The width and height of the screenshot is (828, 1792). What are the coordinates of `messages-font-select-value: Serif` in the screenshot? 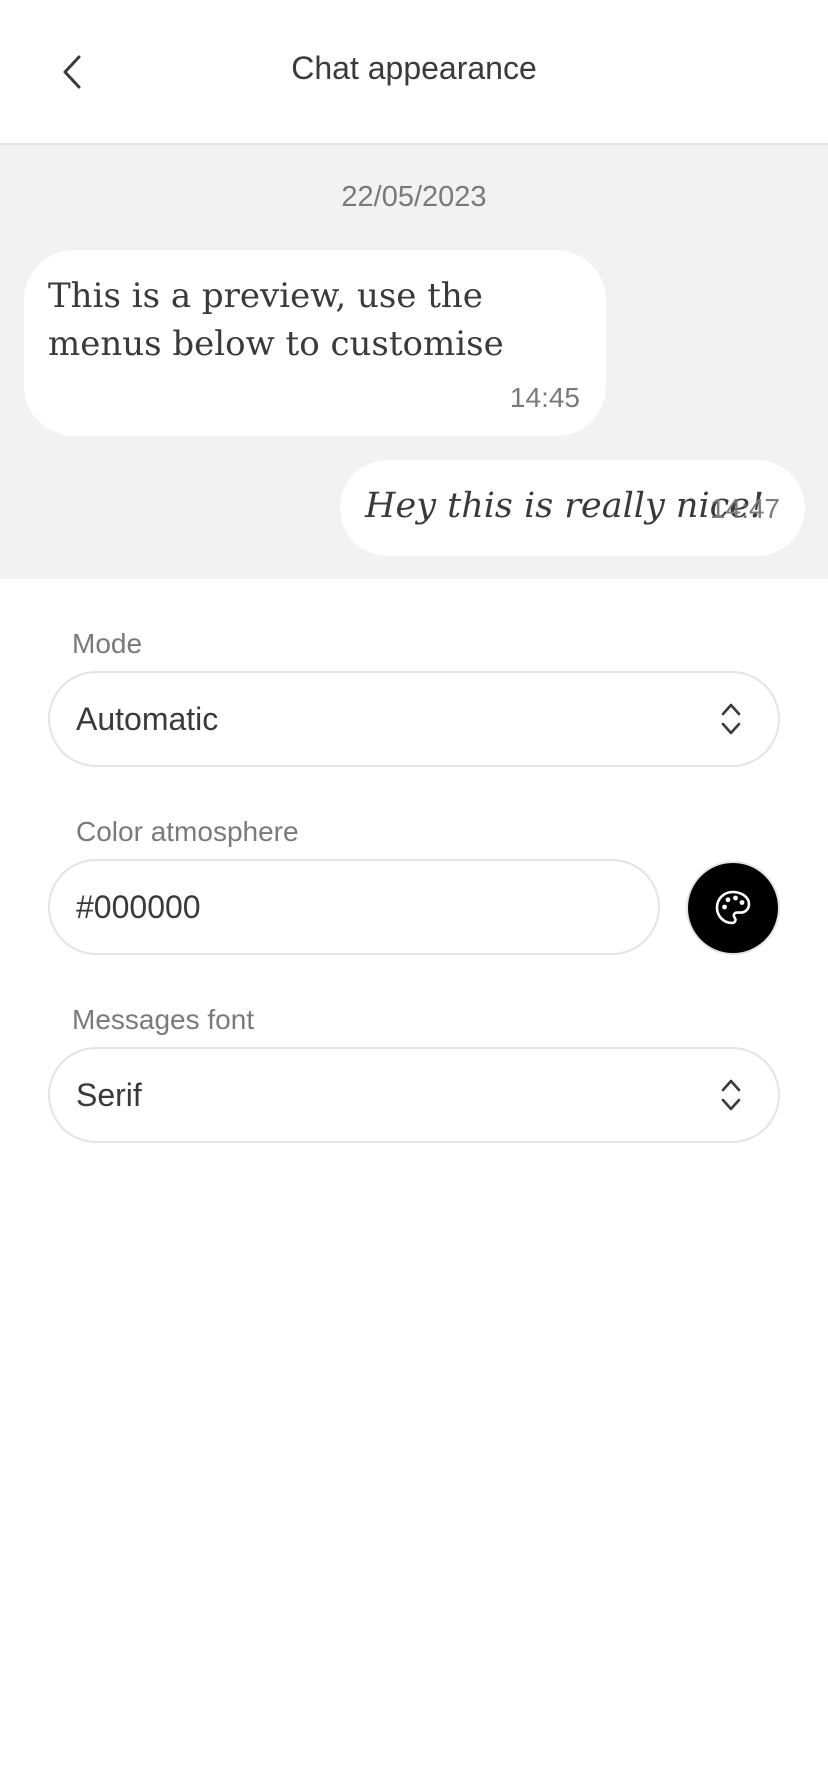 It's located at (109, 1094).